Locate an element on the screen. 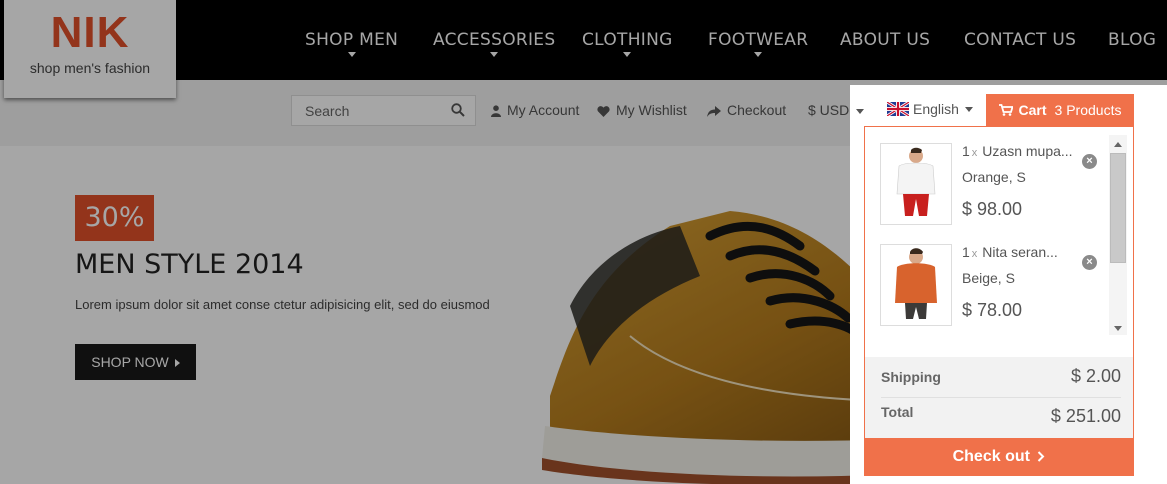 This screenshot has height=484, width=1167. cart-title: Cart is located at coordinates (1032, 110).